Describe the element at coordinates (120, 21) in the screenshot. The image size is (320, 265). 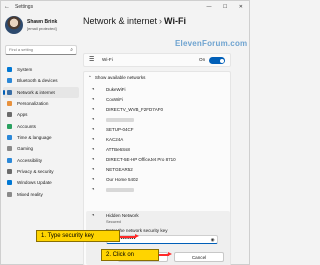
I see `breadcrumb-parent: Network & internet` at that location.